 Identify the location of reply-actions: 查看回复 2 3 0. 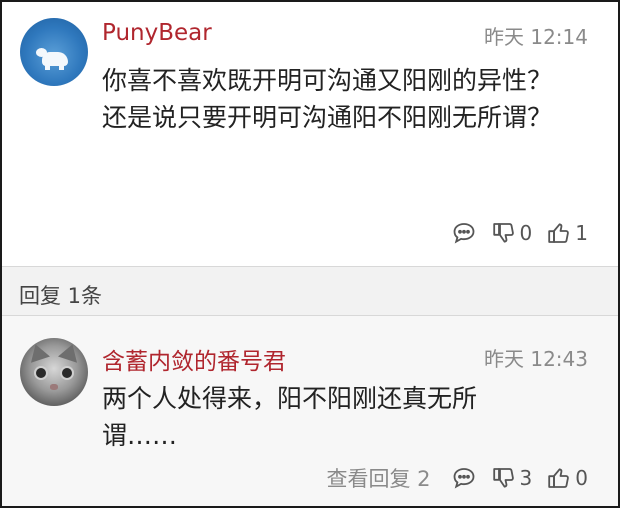
(457, 478).